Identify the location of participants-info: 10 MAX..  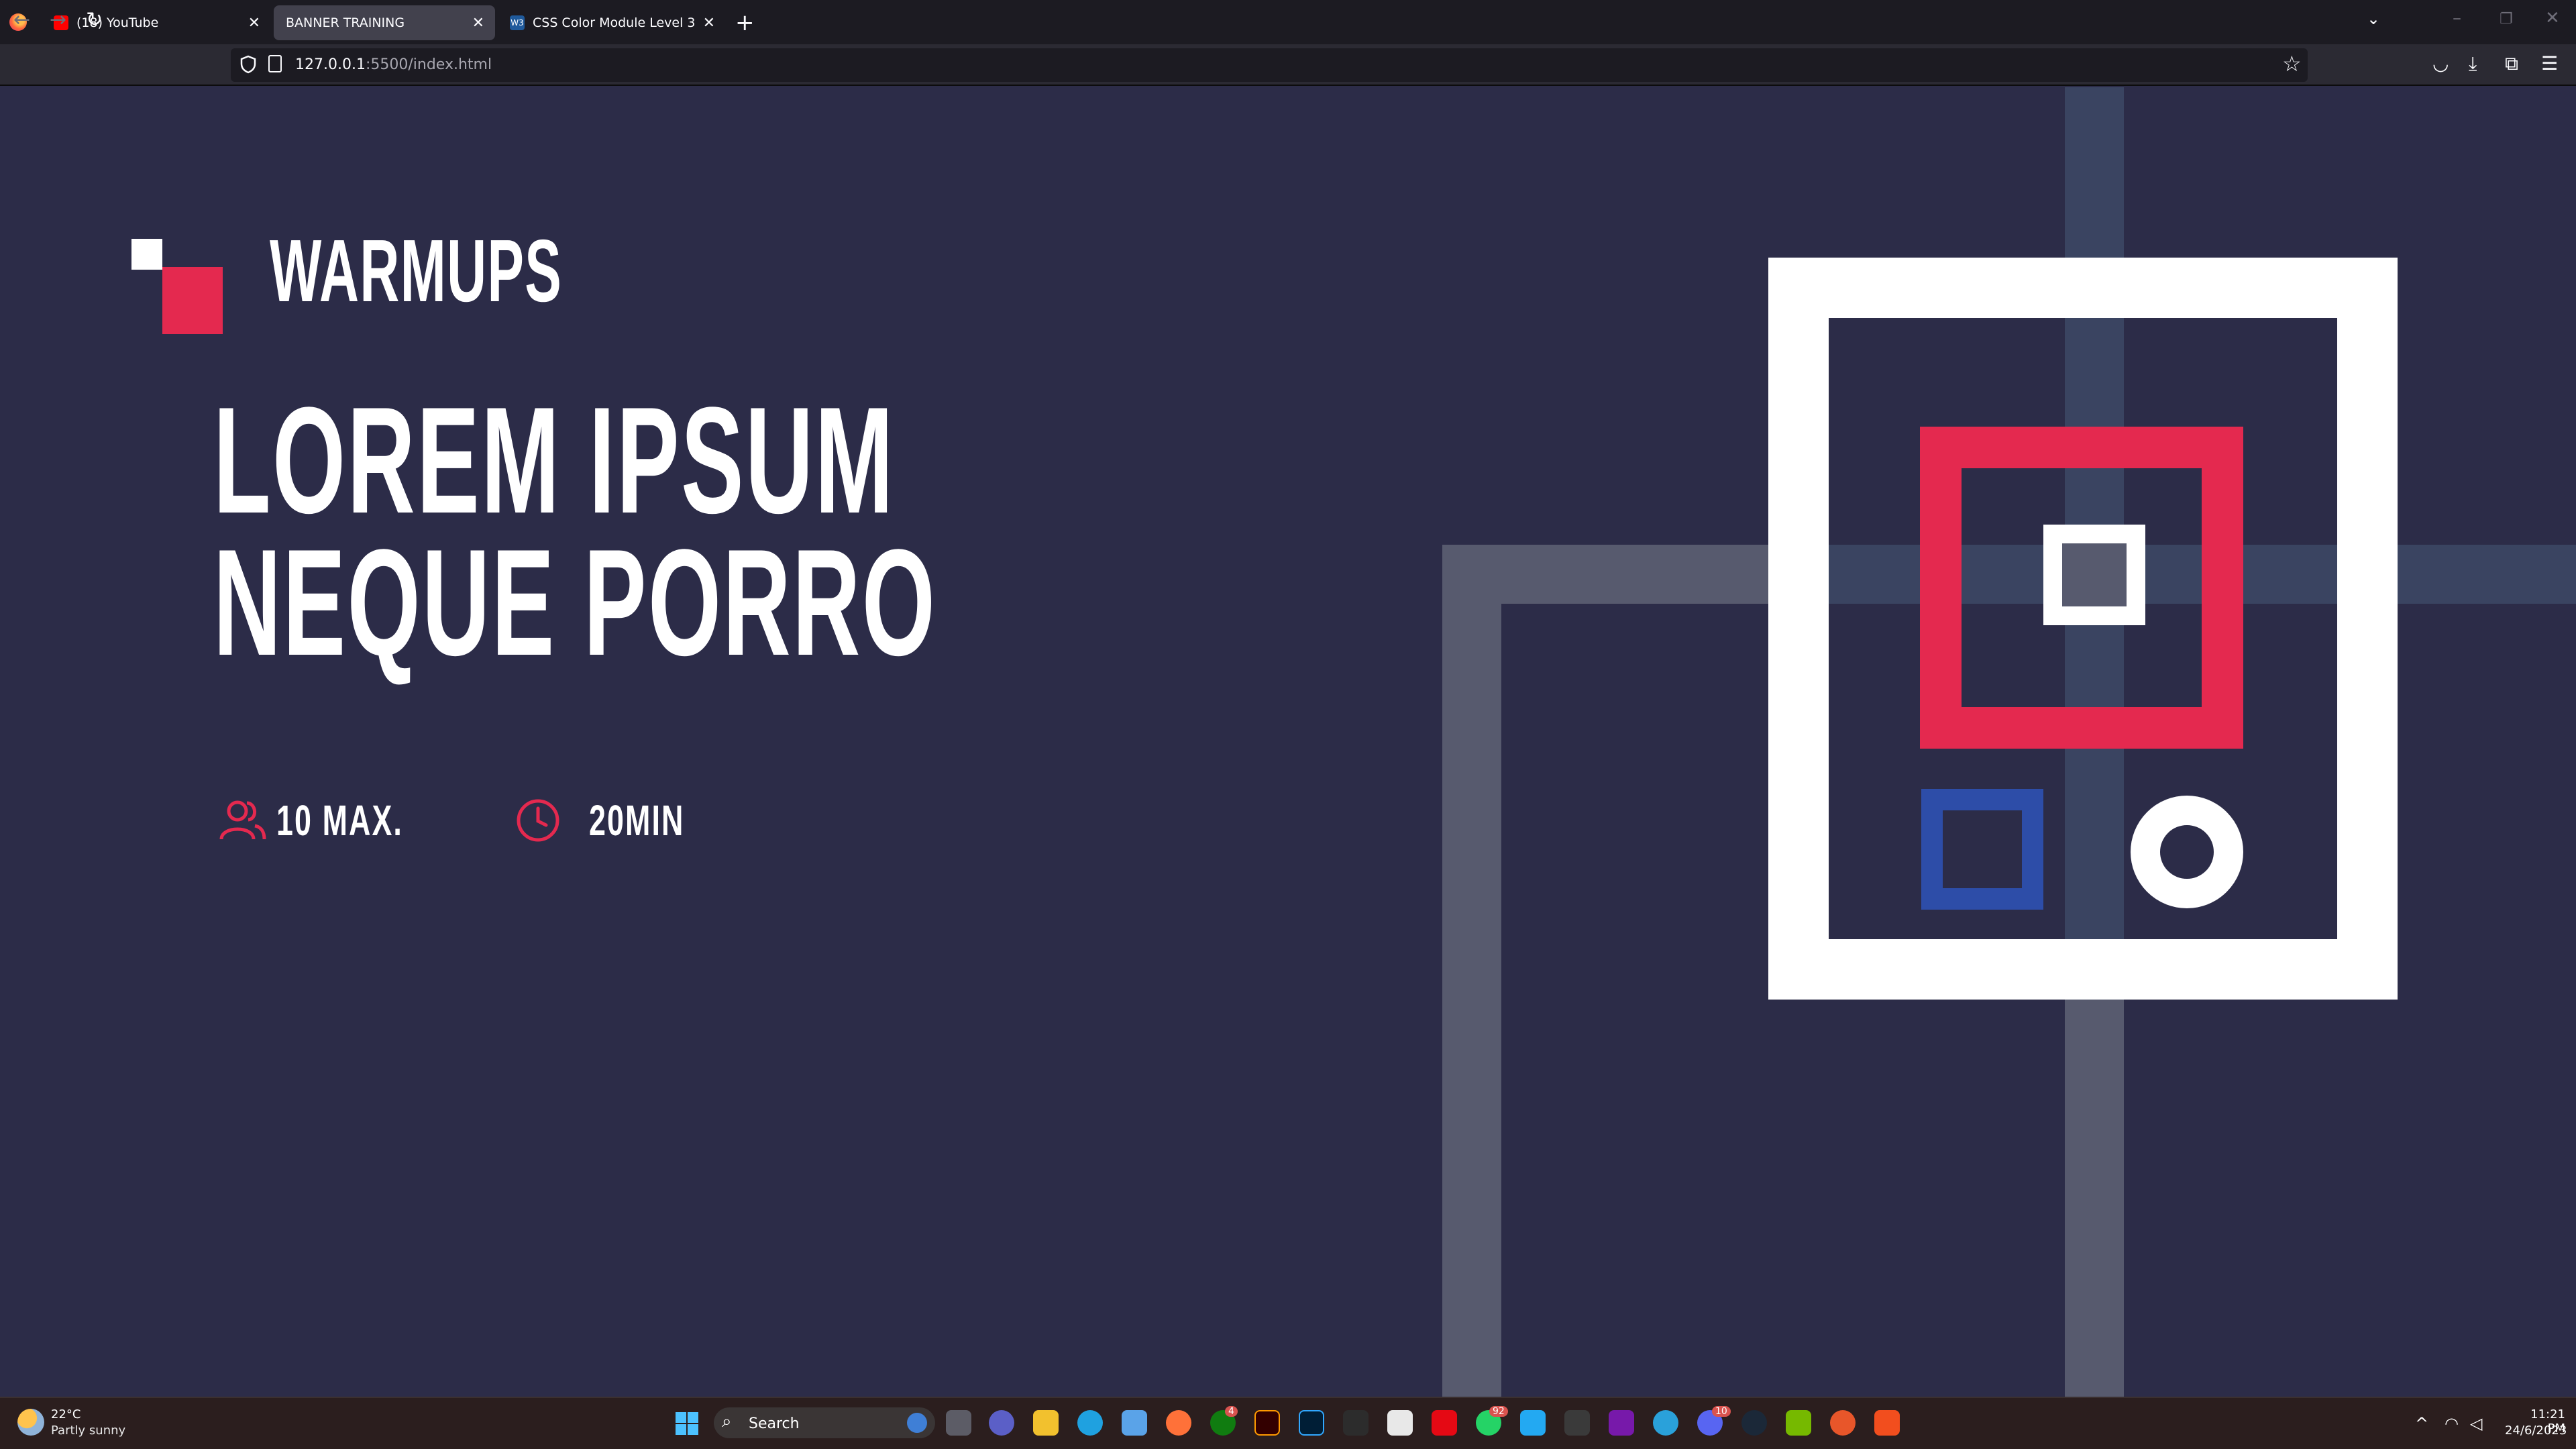
(338, 820).